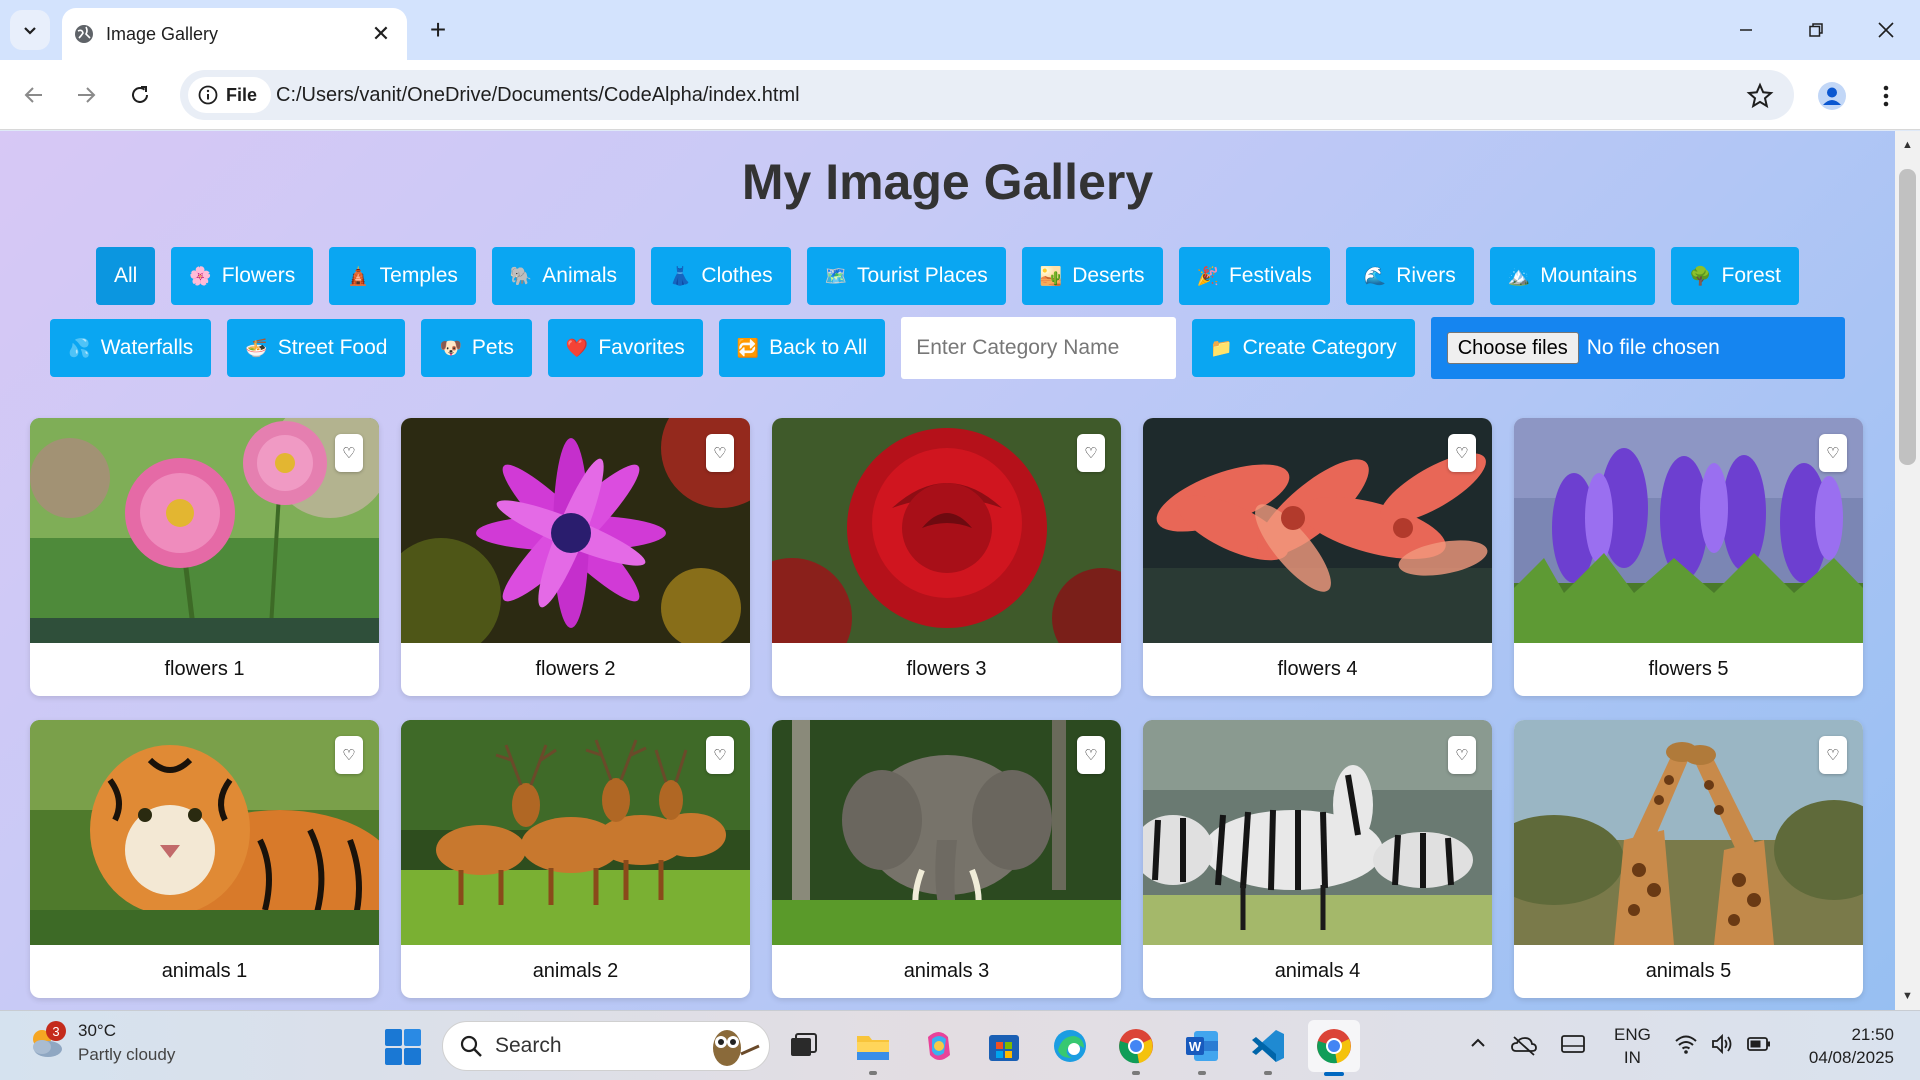 This screenshot has width=1920, height=1080. What do you see at coordinates (1746, 30) in the screenshot?
I see `minimize-button` at bounding box center [1746, 30].